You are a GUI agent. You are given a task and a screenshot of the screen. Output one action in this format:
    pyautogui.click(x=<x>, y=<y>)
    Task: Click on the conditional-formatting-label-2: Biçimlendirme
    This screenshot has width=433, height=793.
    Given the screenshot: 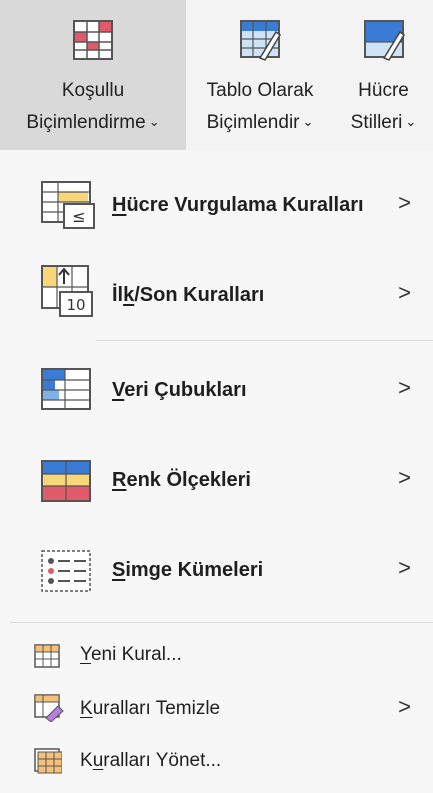 What is the action you would take?
    pyautogui.click(x=86, y=122)
    